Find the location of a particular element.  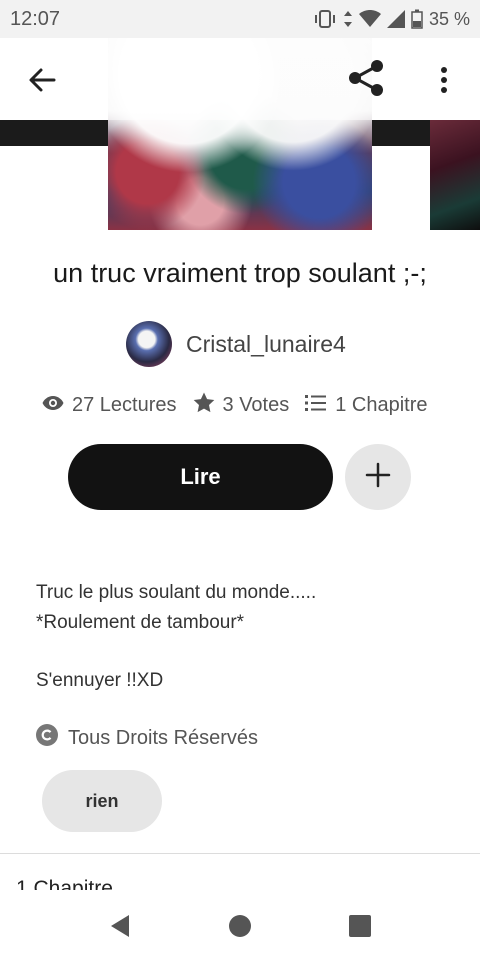

stat-reads: 27 Lectures is located at coordinates (109, 405).